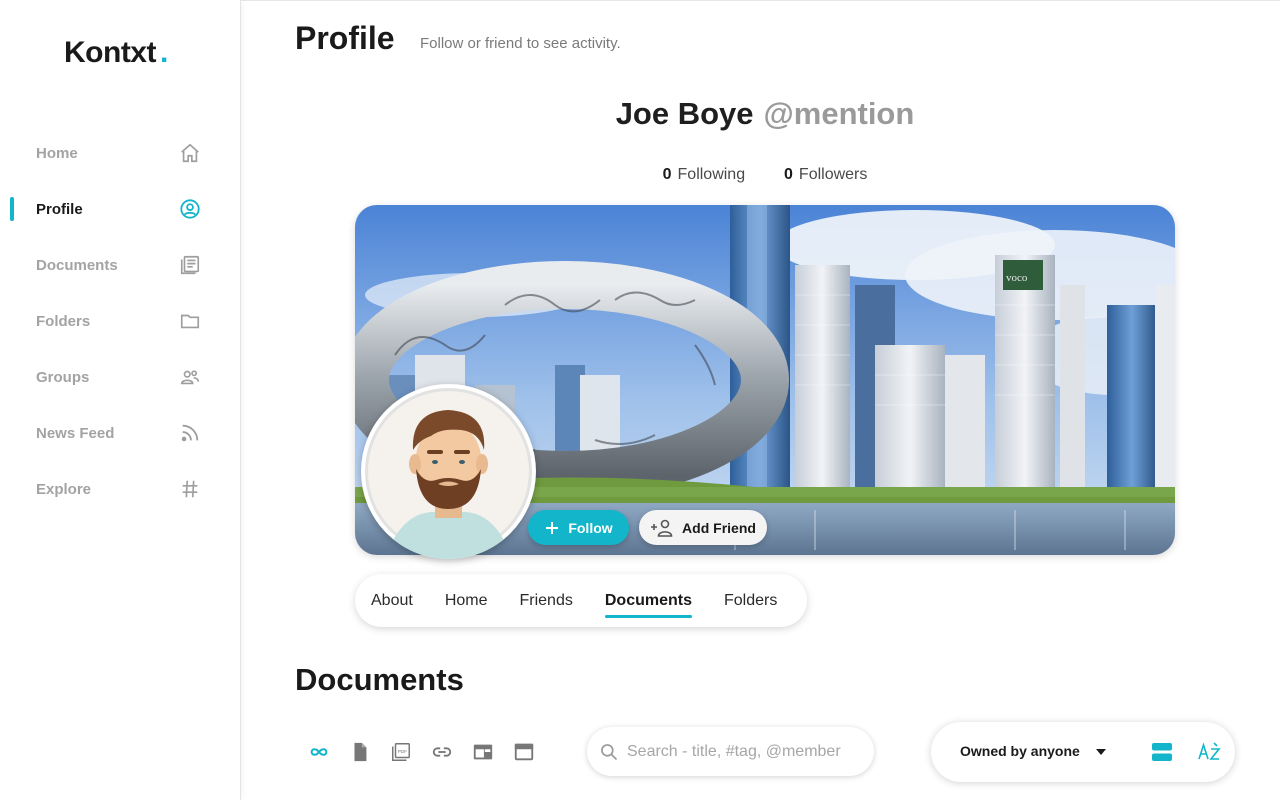  I want to click on search-icon, so click(609, 751).